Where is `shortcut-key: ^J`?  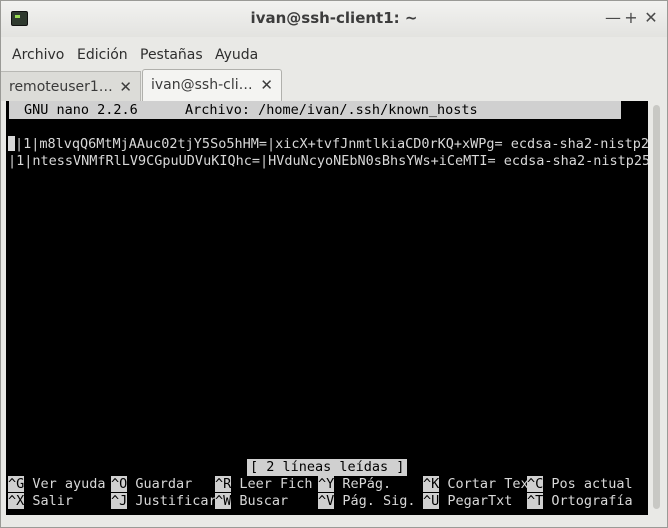 shortcut-key: ^J is located at coordinates (119, 501).